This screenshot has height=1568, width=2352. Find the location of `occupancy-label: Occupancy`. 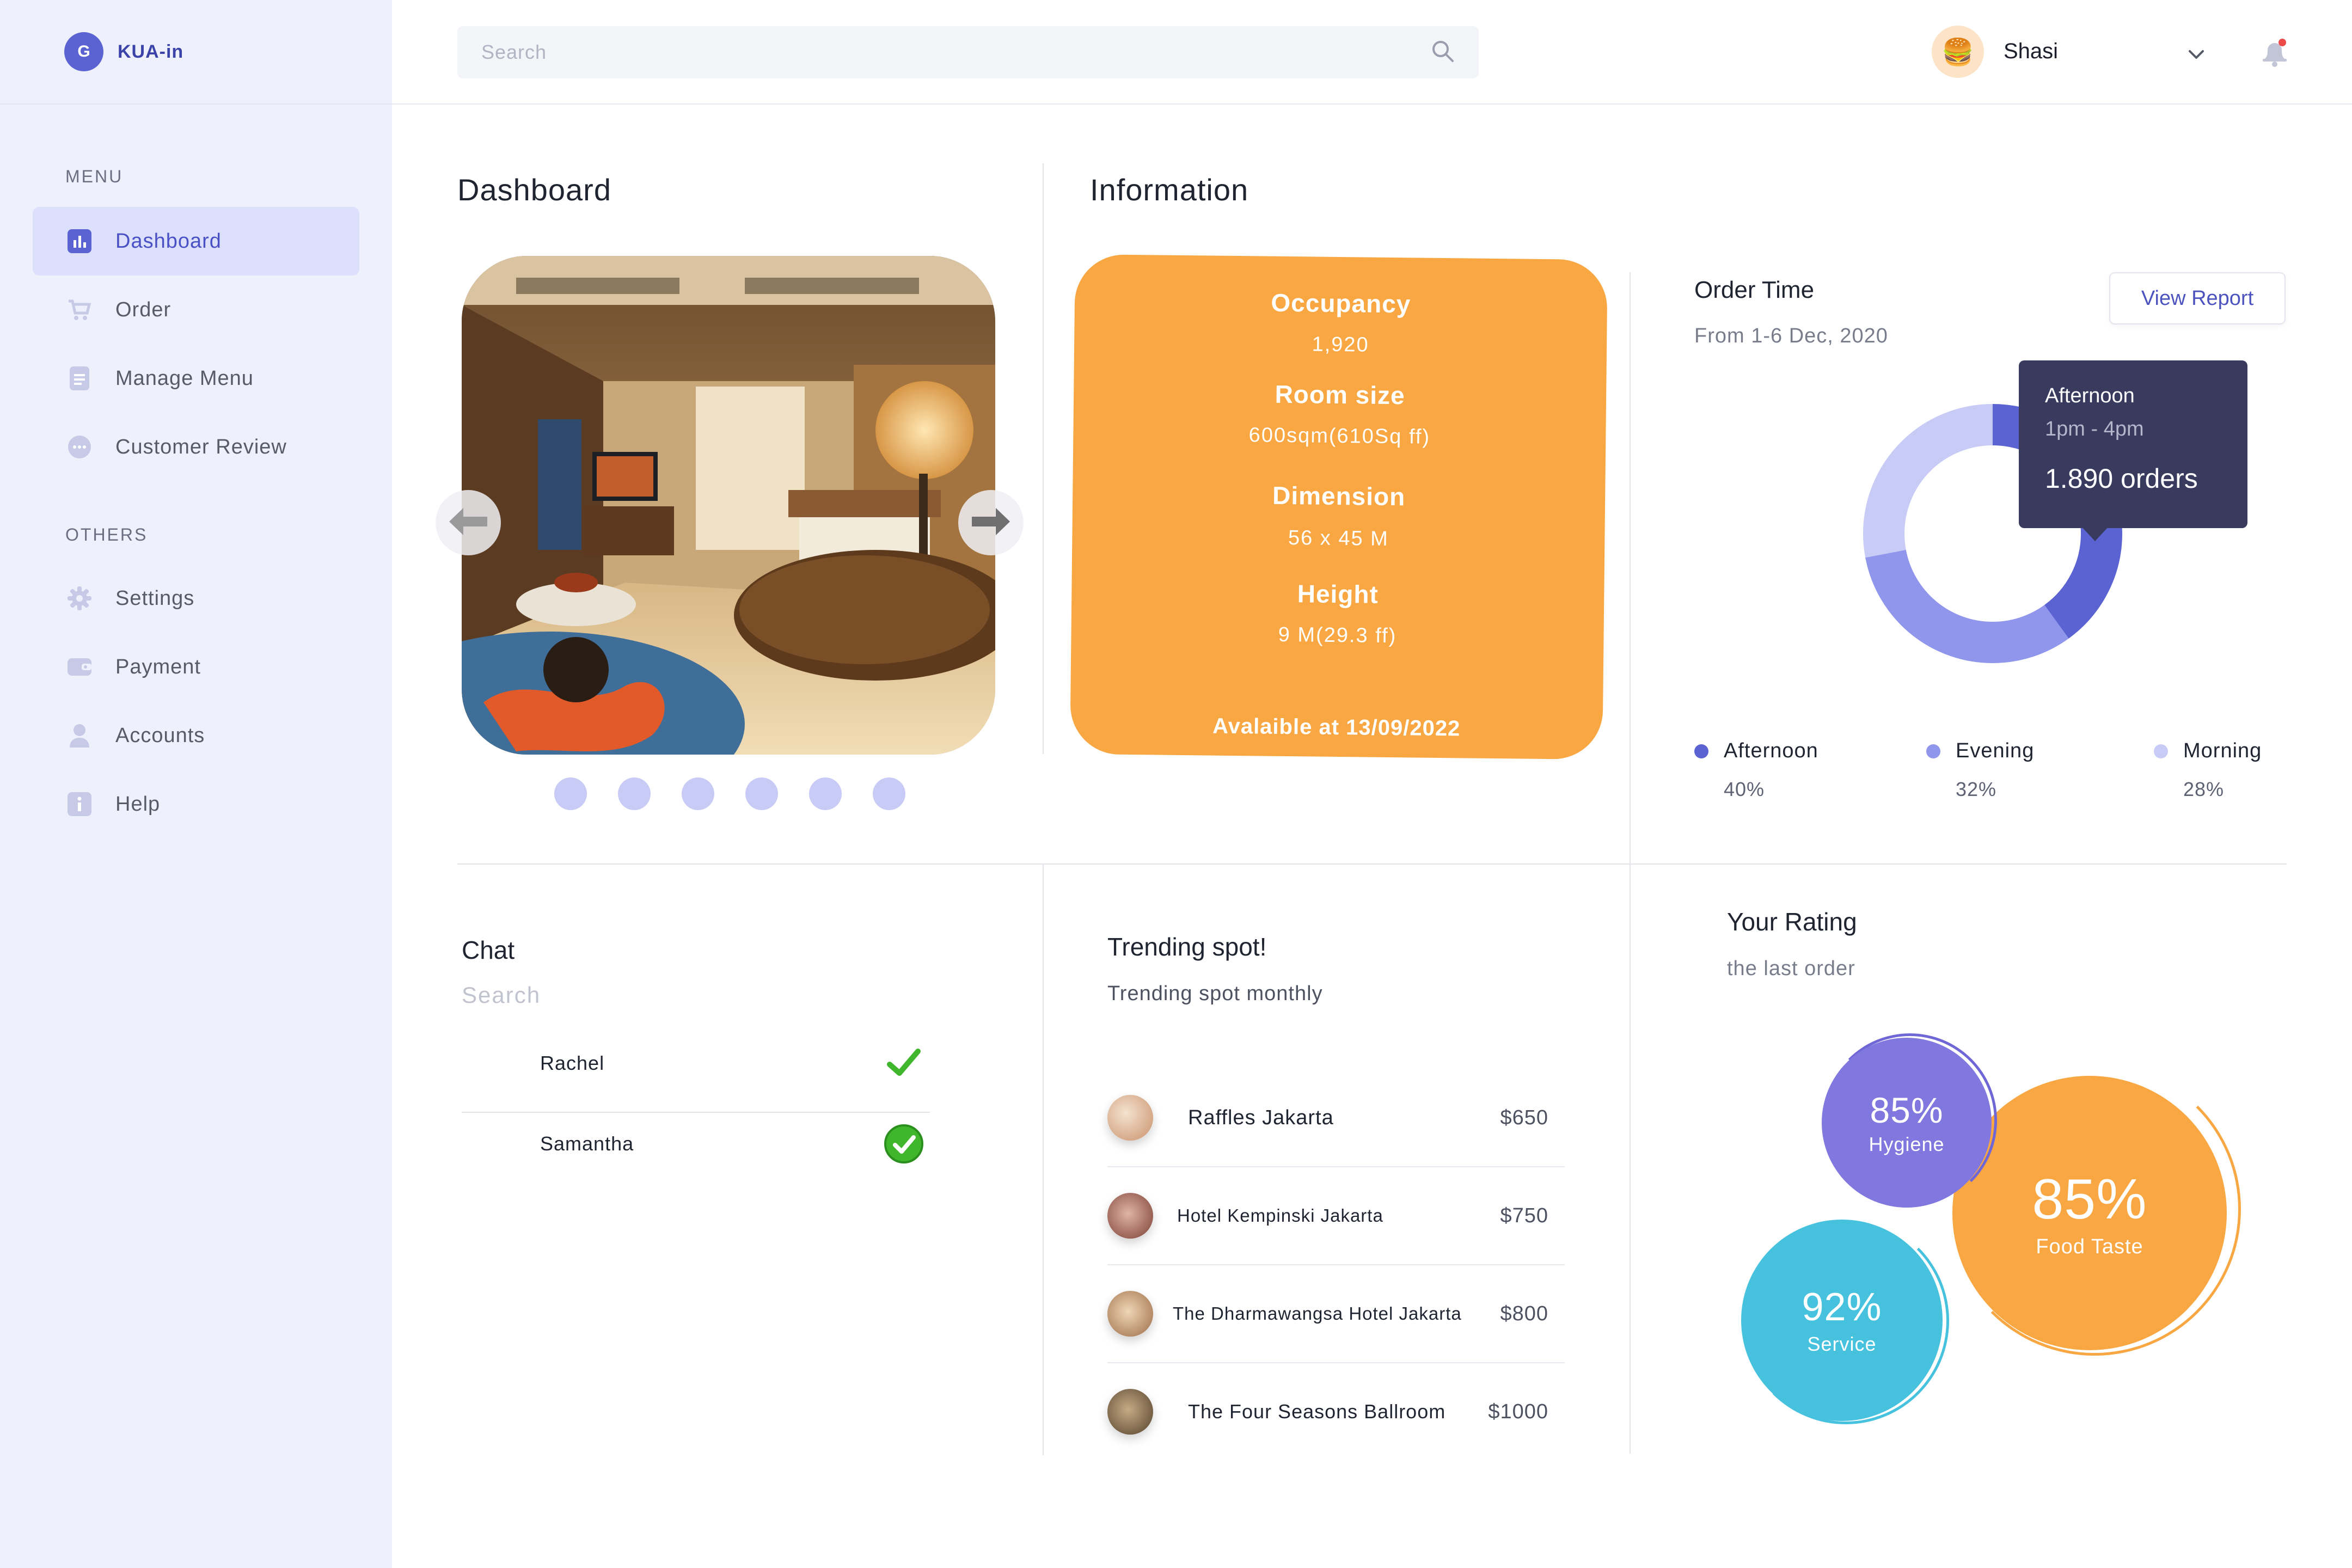

occupancy-label: Occupancy is located at coordinates (1341, 303).